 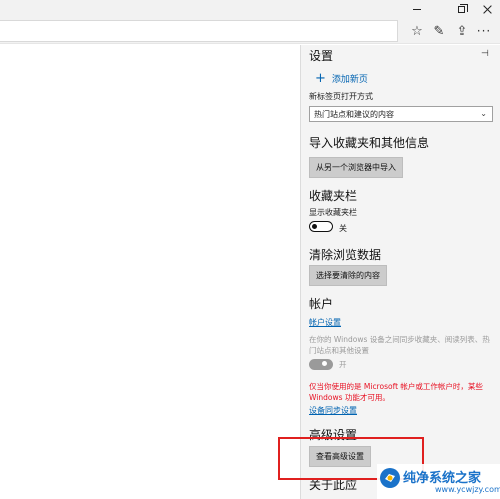 What do you see at coordinates (485, 54) in the screenshot?
I see `pin-icon: ⊣` at bounding box center [485, 54].